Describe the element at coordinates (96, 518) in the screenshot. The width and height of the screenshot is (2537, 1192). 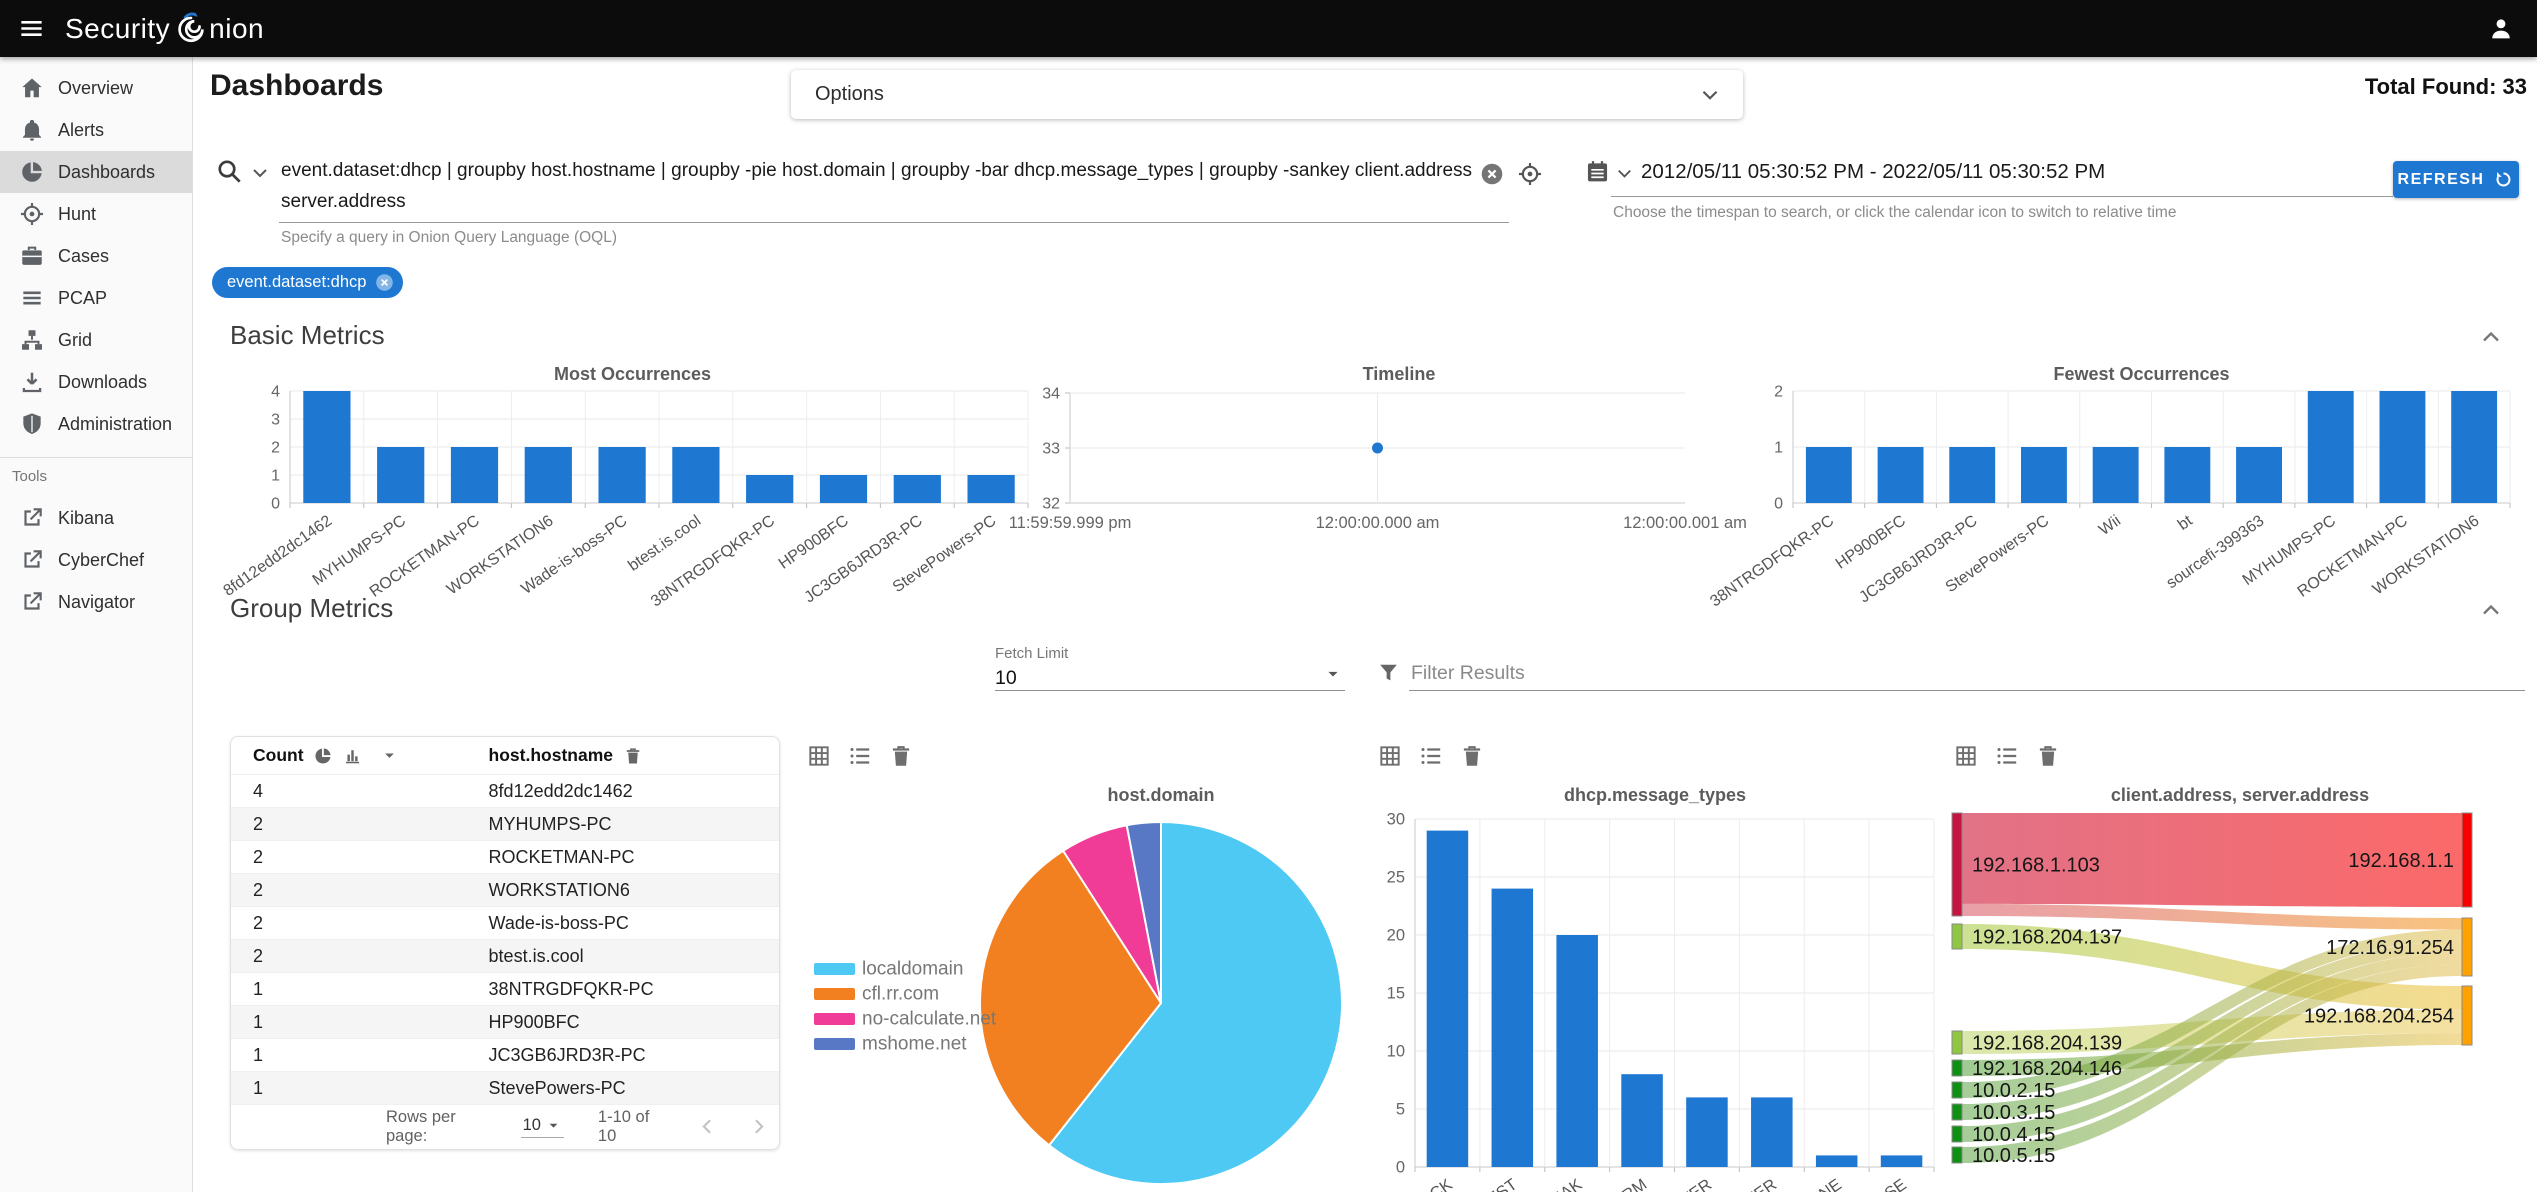
I see `sidebar-item-kibana: Kibana` at that location.